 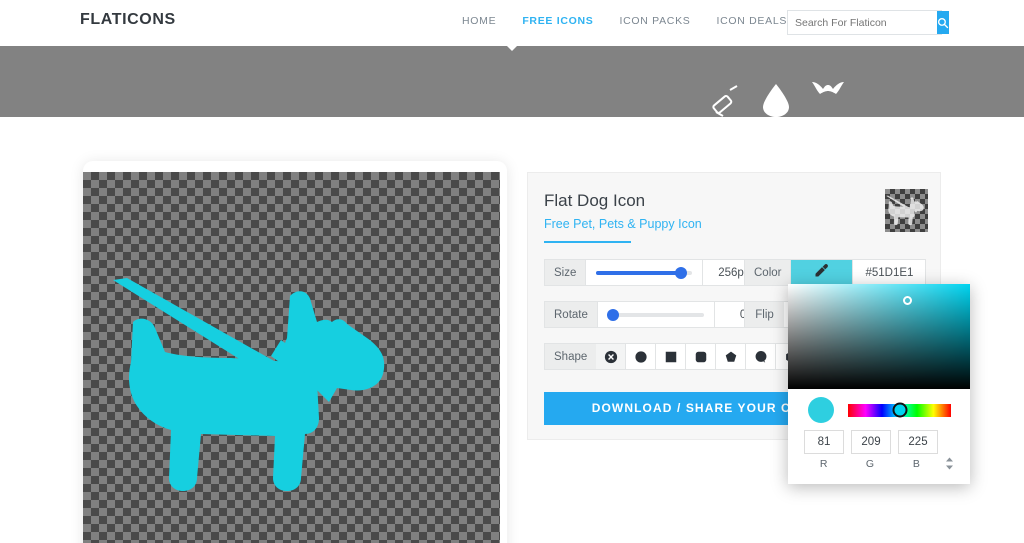 I want to click on hue-slider, so click(x=899, y=410).